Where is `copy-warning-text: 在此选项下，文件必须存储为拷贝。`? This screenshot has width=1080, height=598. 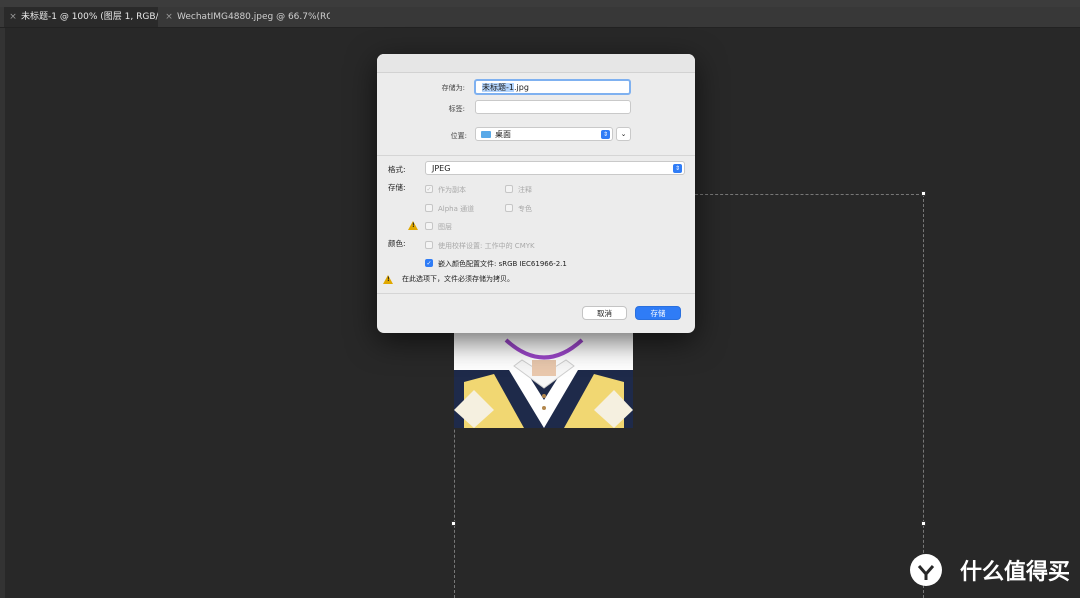
copy-warning-text: 在此选项下，文件必须存储为拷贝。 is located at coordinates (458, 279).